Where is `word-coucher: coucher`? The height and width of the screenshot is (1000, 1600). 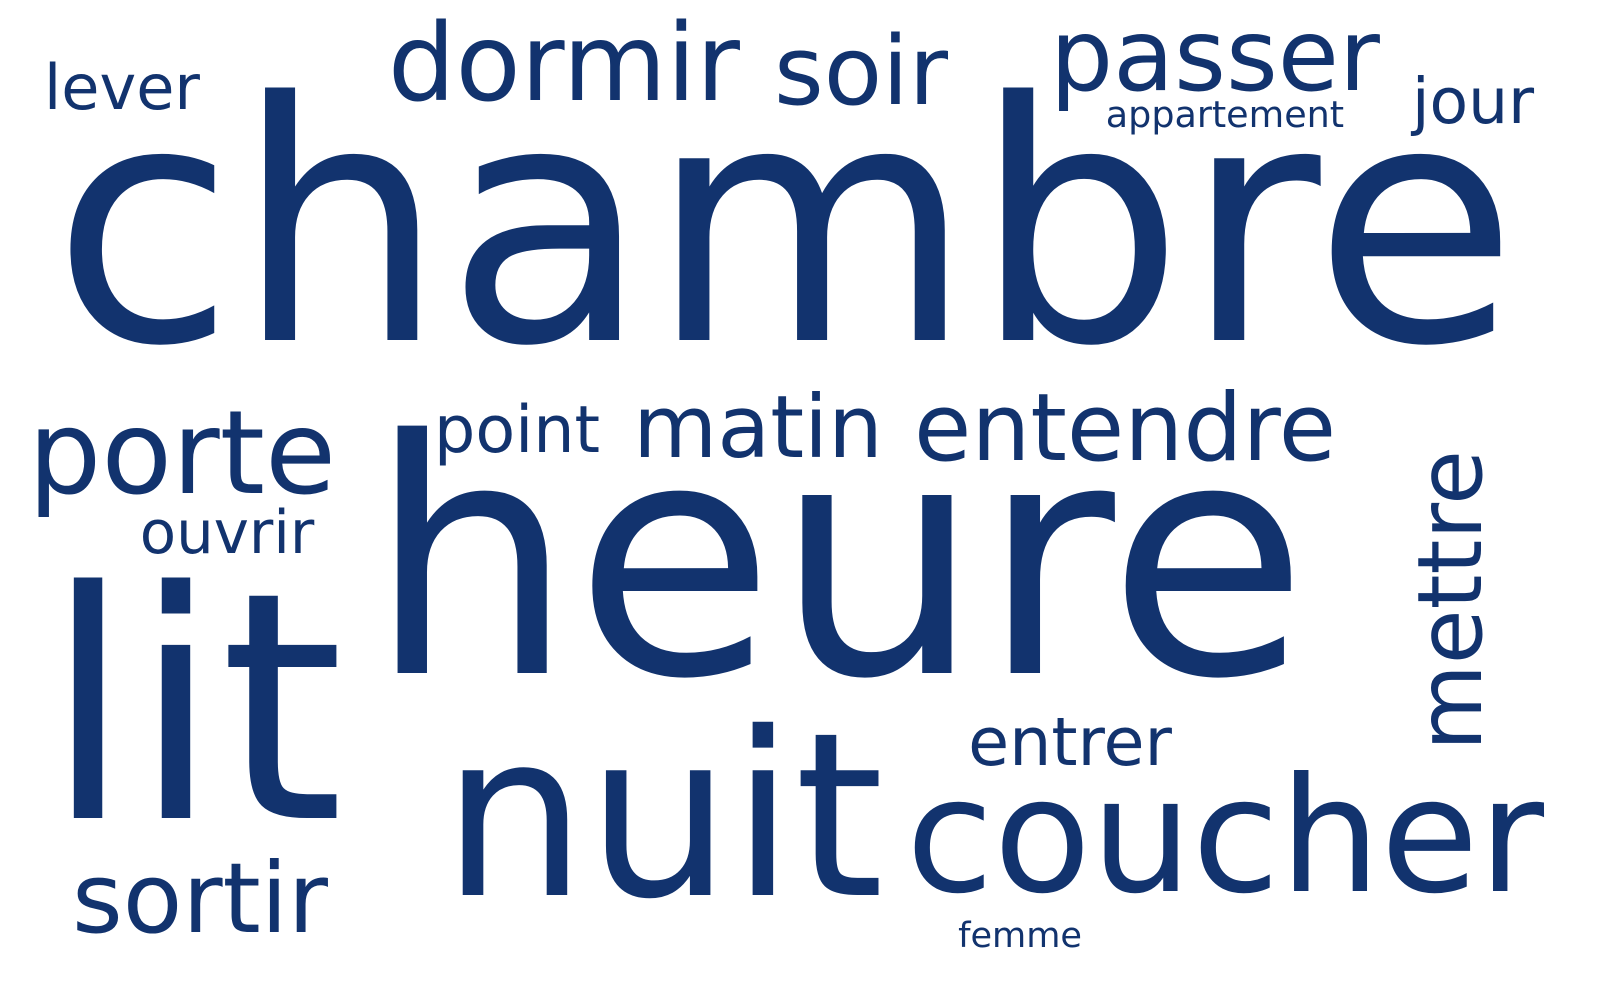
word-coucher: coucher is located at coordinates (1225, 836).